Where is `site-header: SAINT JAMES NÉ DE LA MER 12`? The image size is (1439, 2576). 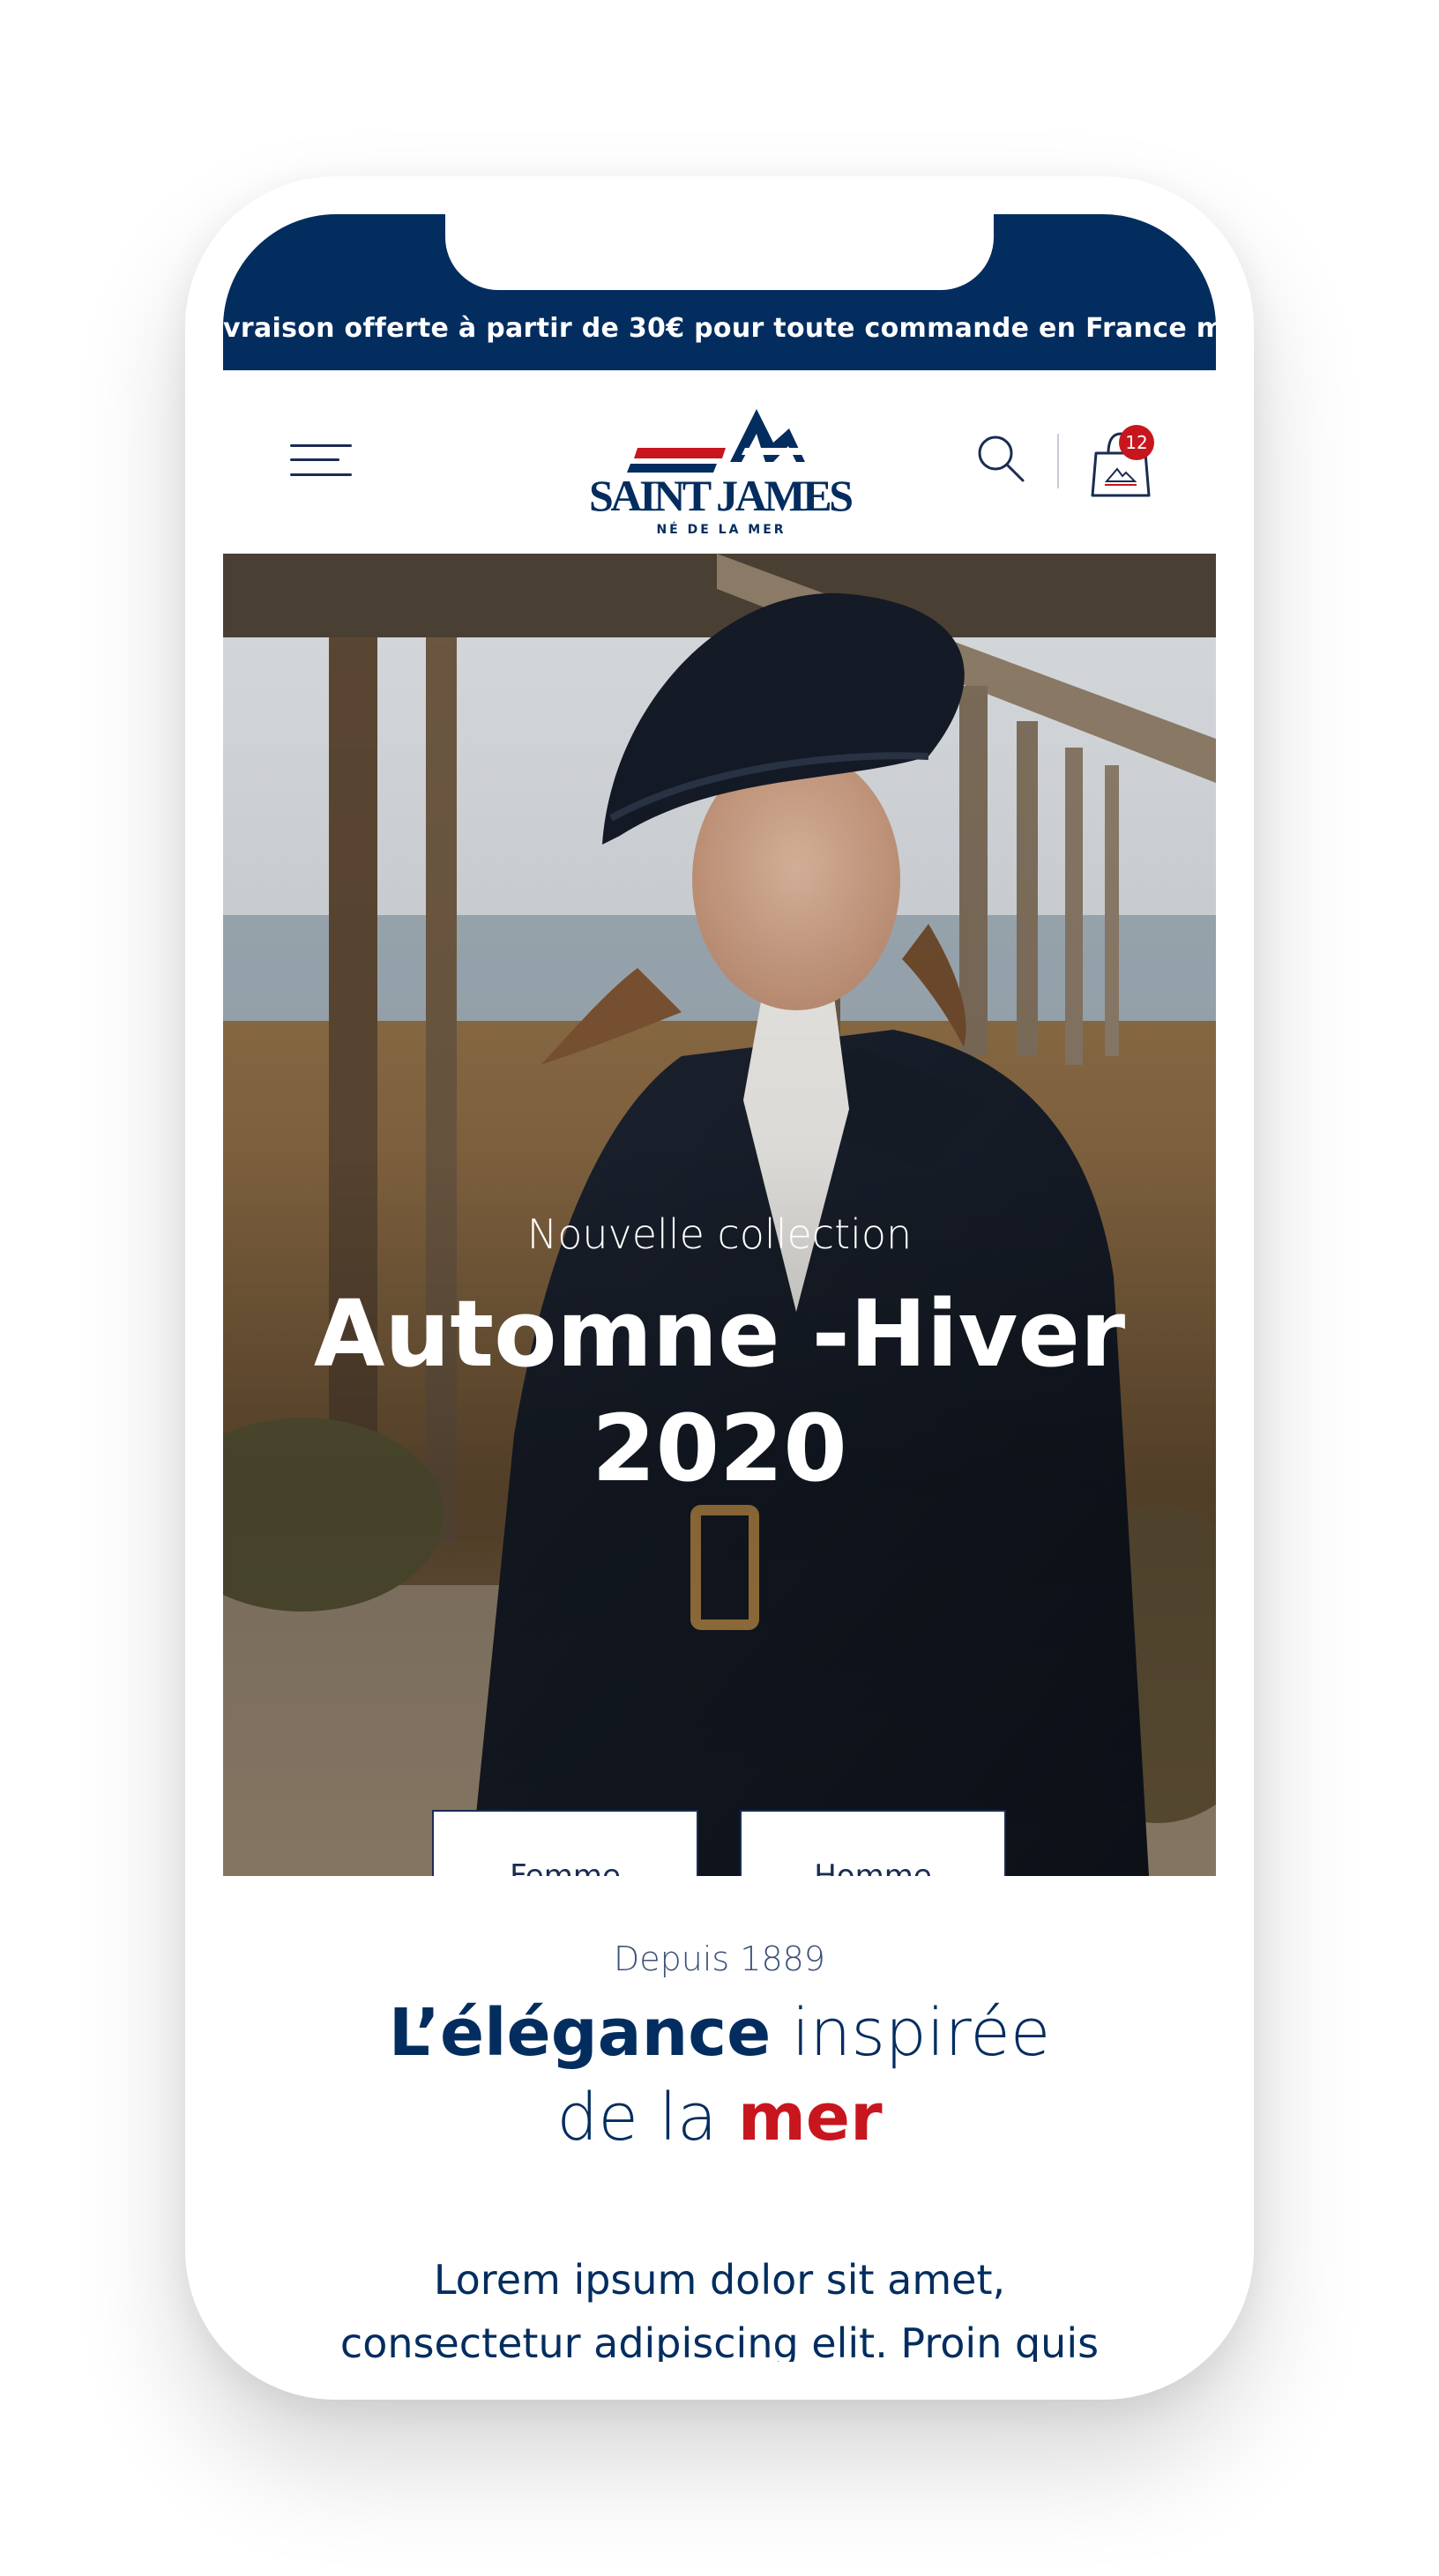
site-header: SAINT JAMES NÉ DE LA MER 12 is located at coordinates (719, 462).